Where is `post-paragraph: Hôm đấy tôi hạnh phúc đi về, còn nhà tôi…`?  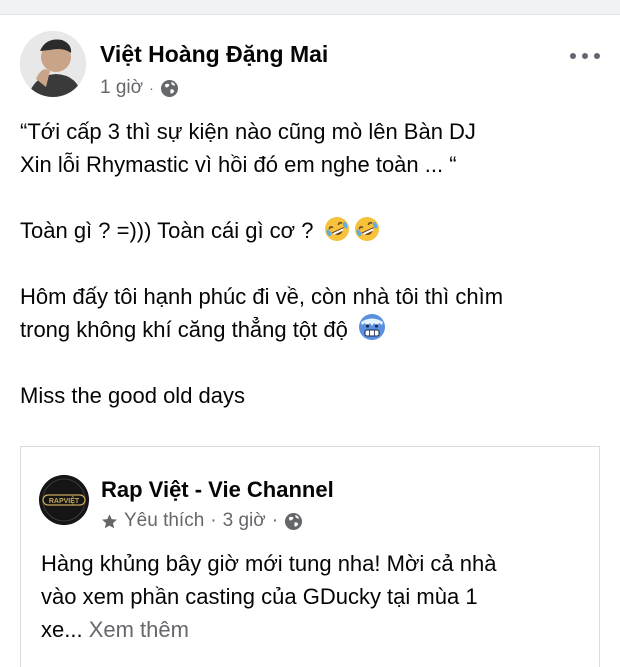
post-paragraph: Hôm đấy tôi hạnh phúc đi về, còn nhà tôi… is located at coordinates (310, 313).